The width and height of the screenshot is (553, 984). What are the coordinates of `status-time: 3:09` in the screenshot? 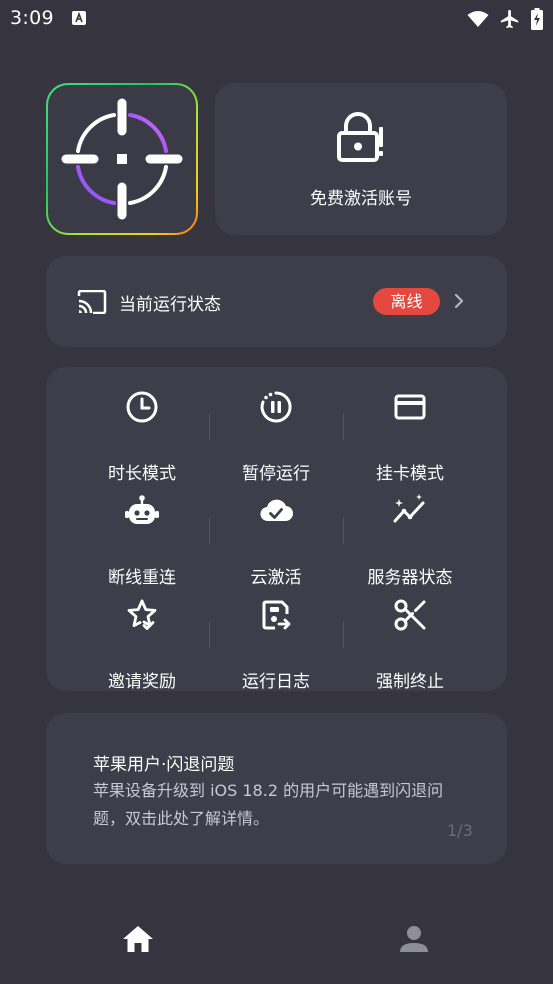 It's located at (32, 18).